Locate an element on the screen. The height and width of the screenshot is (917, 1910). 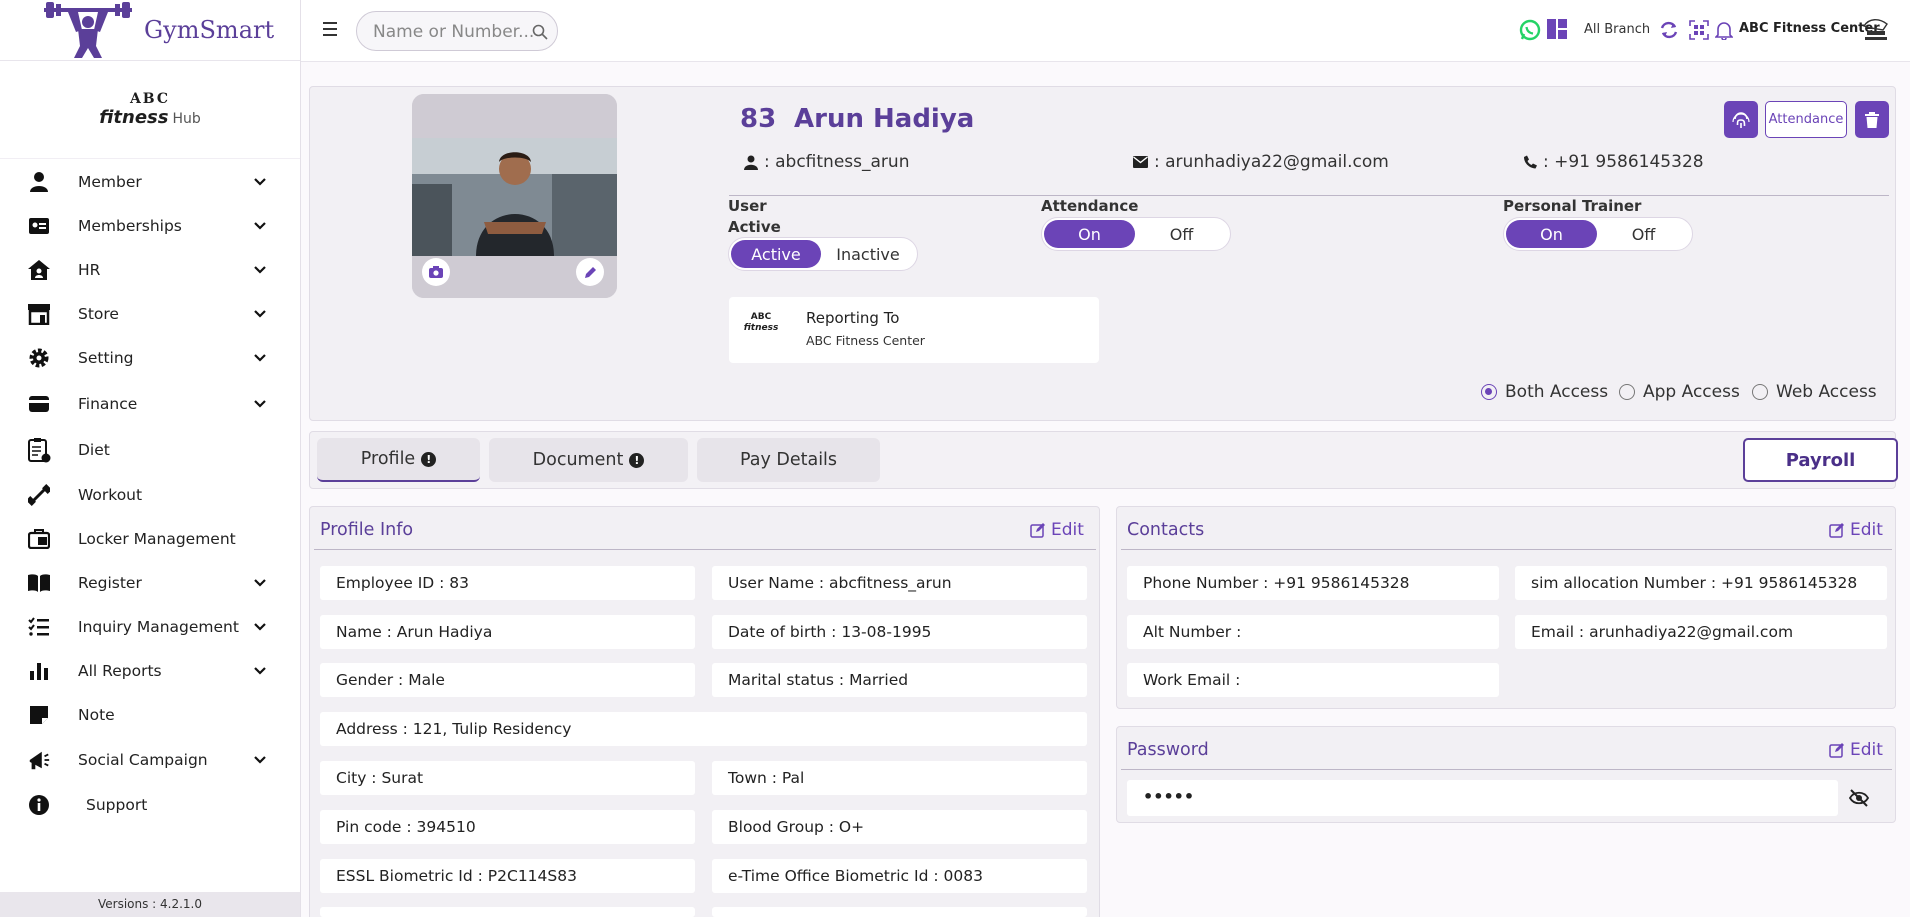
access-web-radio: Web Access is located at coordinates (1814, 392).